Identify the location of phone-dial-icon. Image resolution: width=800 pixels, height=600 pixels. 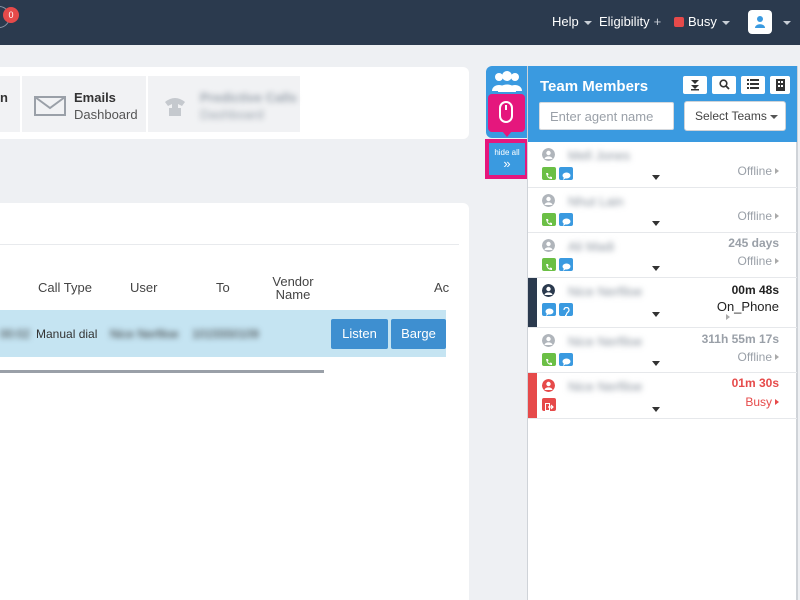
(175, 107).